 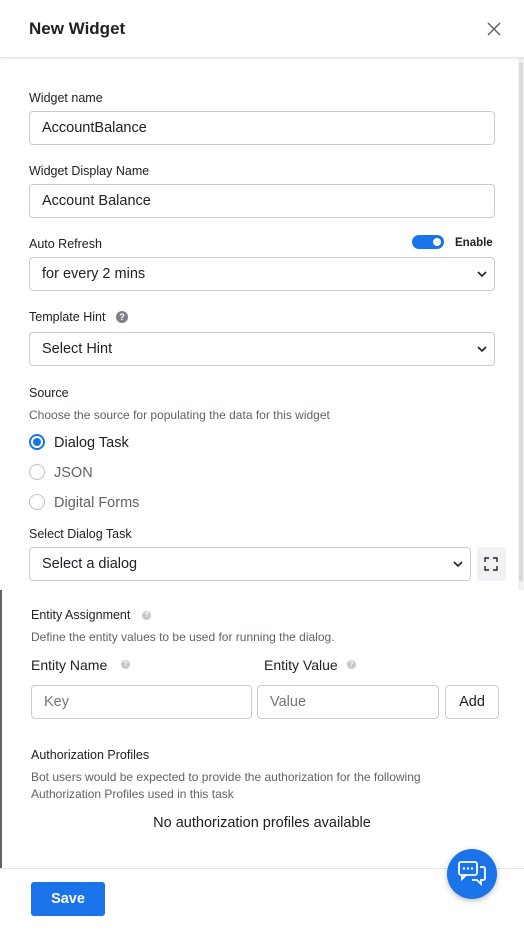 What do you see at coordinates (494, 29) in the screenshot?
I see `close-icon` at bounding box center [494, 29].